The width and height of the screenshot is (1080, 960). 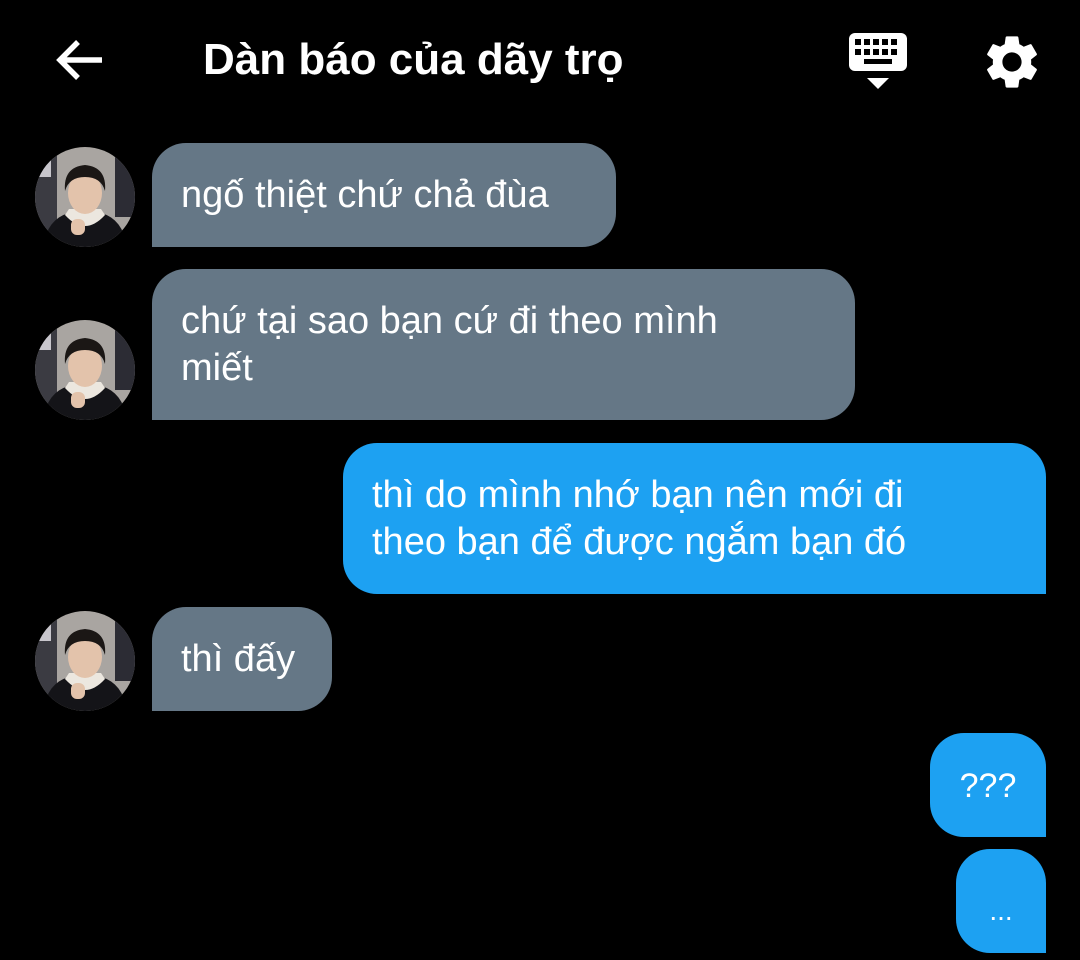 I want to click on keyboard-icon, so click(x=878, y=61).